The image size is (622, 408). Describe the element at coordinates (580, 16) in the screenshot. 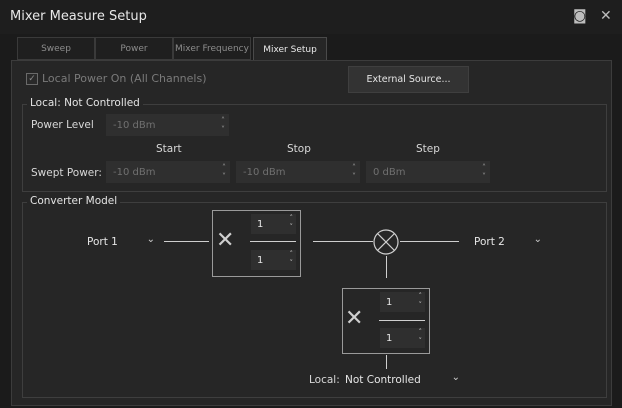

I see `camera-icon: ◙` at that location.